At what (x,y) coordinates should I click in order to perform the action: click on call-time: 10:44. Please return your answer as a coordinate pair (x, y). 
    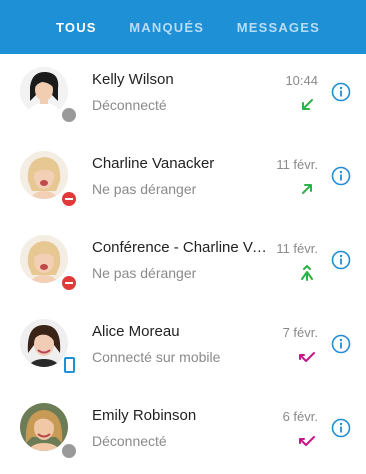
    Looking at the image, I should click on (301, 80).